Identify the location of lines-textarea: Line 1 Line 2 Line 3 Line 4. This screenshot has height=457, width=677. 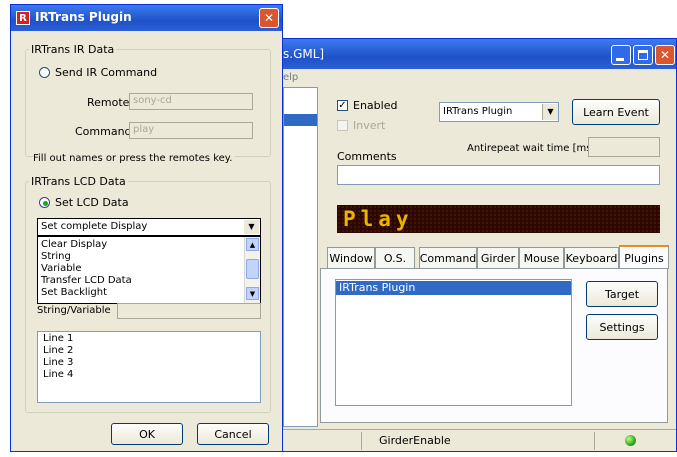
(149, 367).